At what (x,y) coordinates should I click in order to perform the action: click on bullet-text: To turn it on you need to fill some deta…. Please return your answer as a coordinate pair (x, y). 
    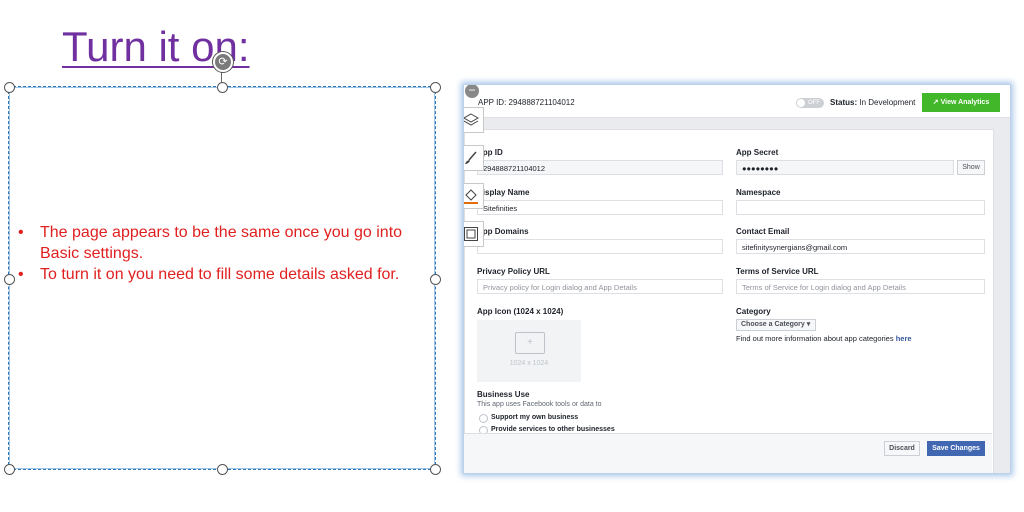
    Looking at the image, I should click on (220, 274).